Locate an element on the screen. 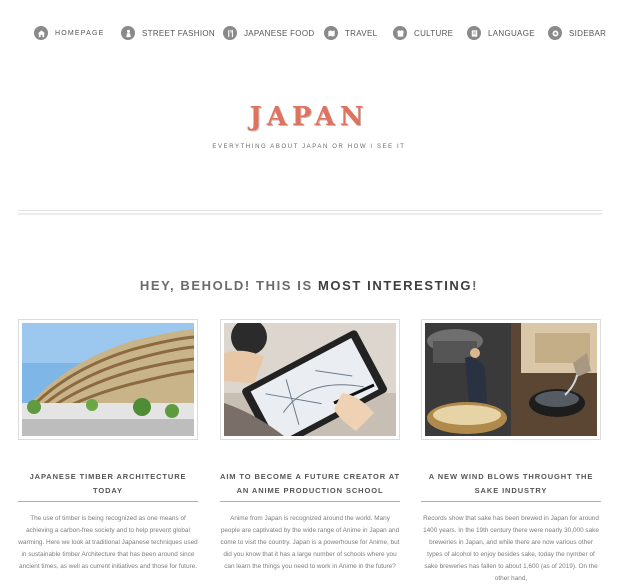 The image size is (618, 587). culture-icon is located at coordinates (400, 33).